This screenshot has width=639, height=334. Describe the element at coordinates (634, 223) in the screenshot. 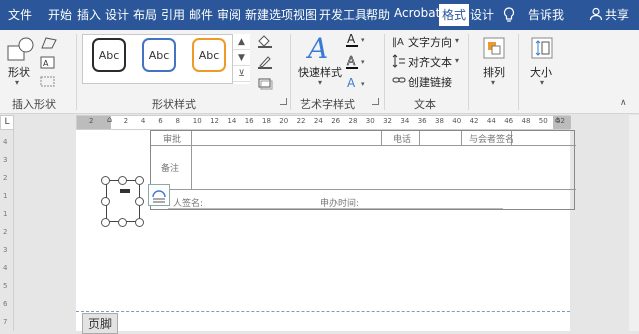

I see `vertical-scrollbar` at that location.